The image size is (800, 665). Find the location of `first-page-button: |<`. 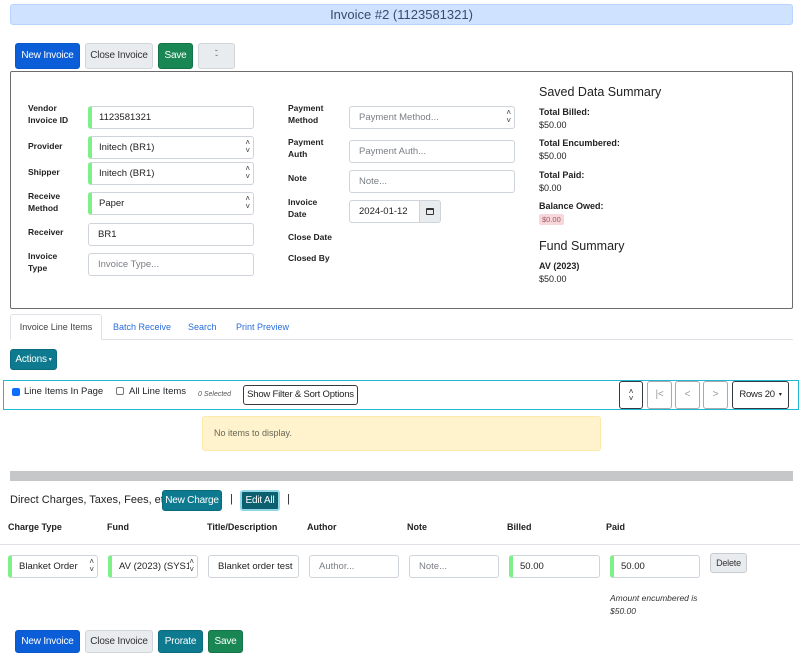

first-page-button: |< is located at coordinates (659, 395).